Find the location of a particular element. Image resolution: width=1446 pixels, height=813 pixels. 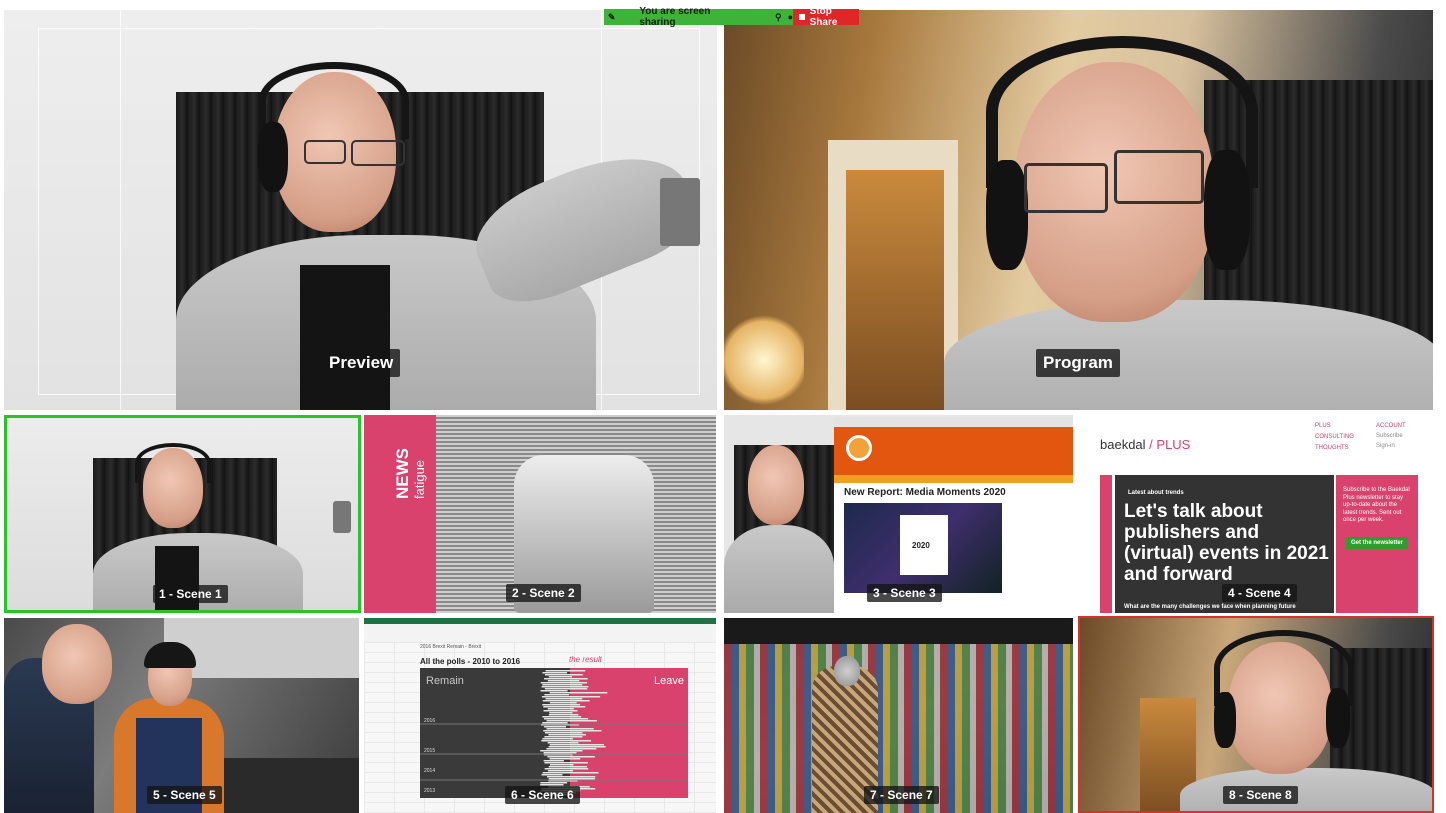

spreadsheet-ribbon is located at coordinates (540, 633).